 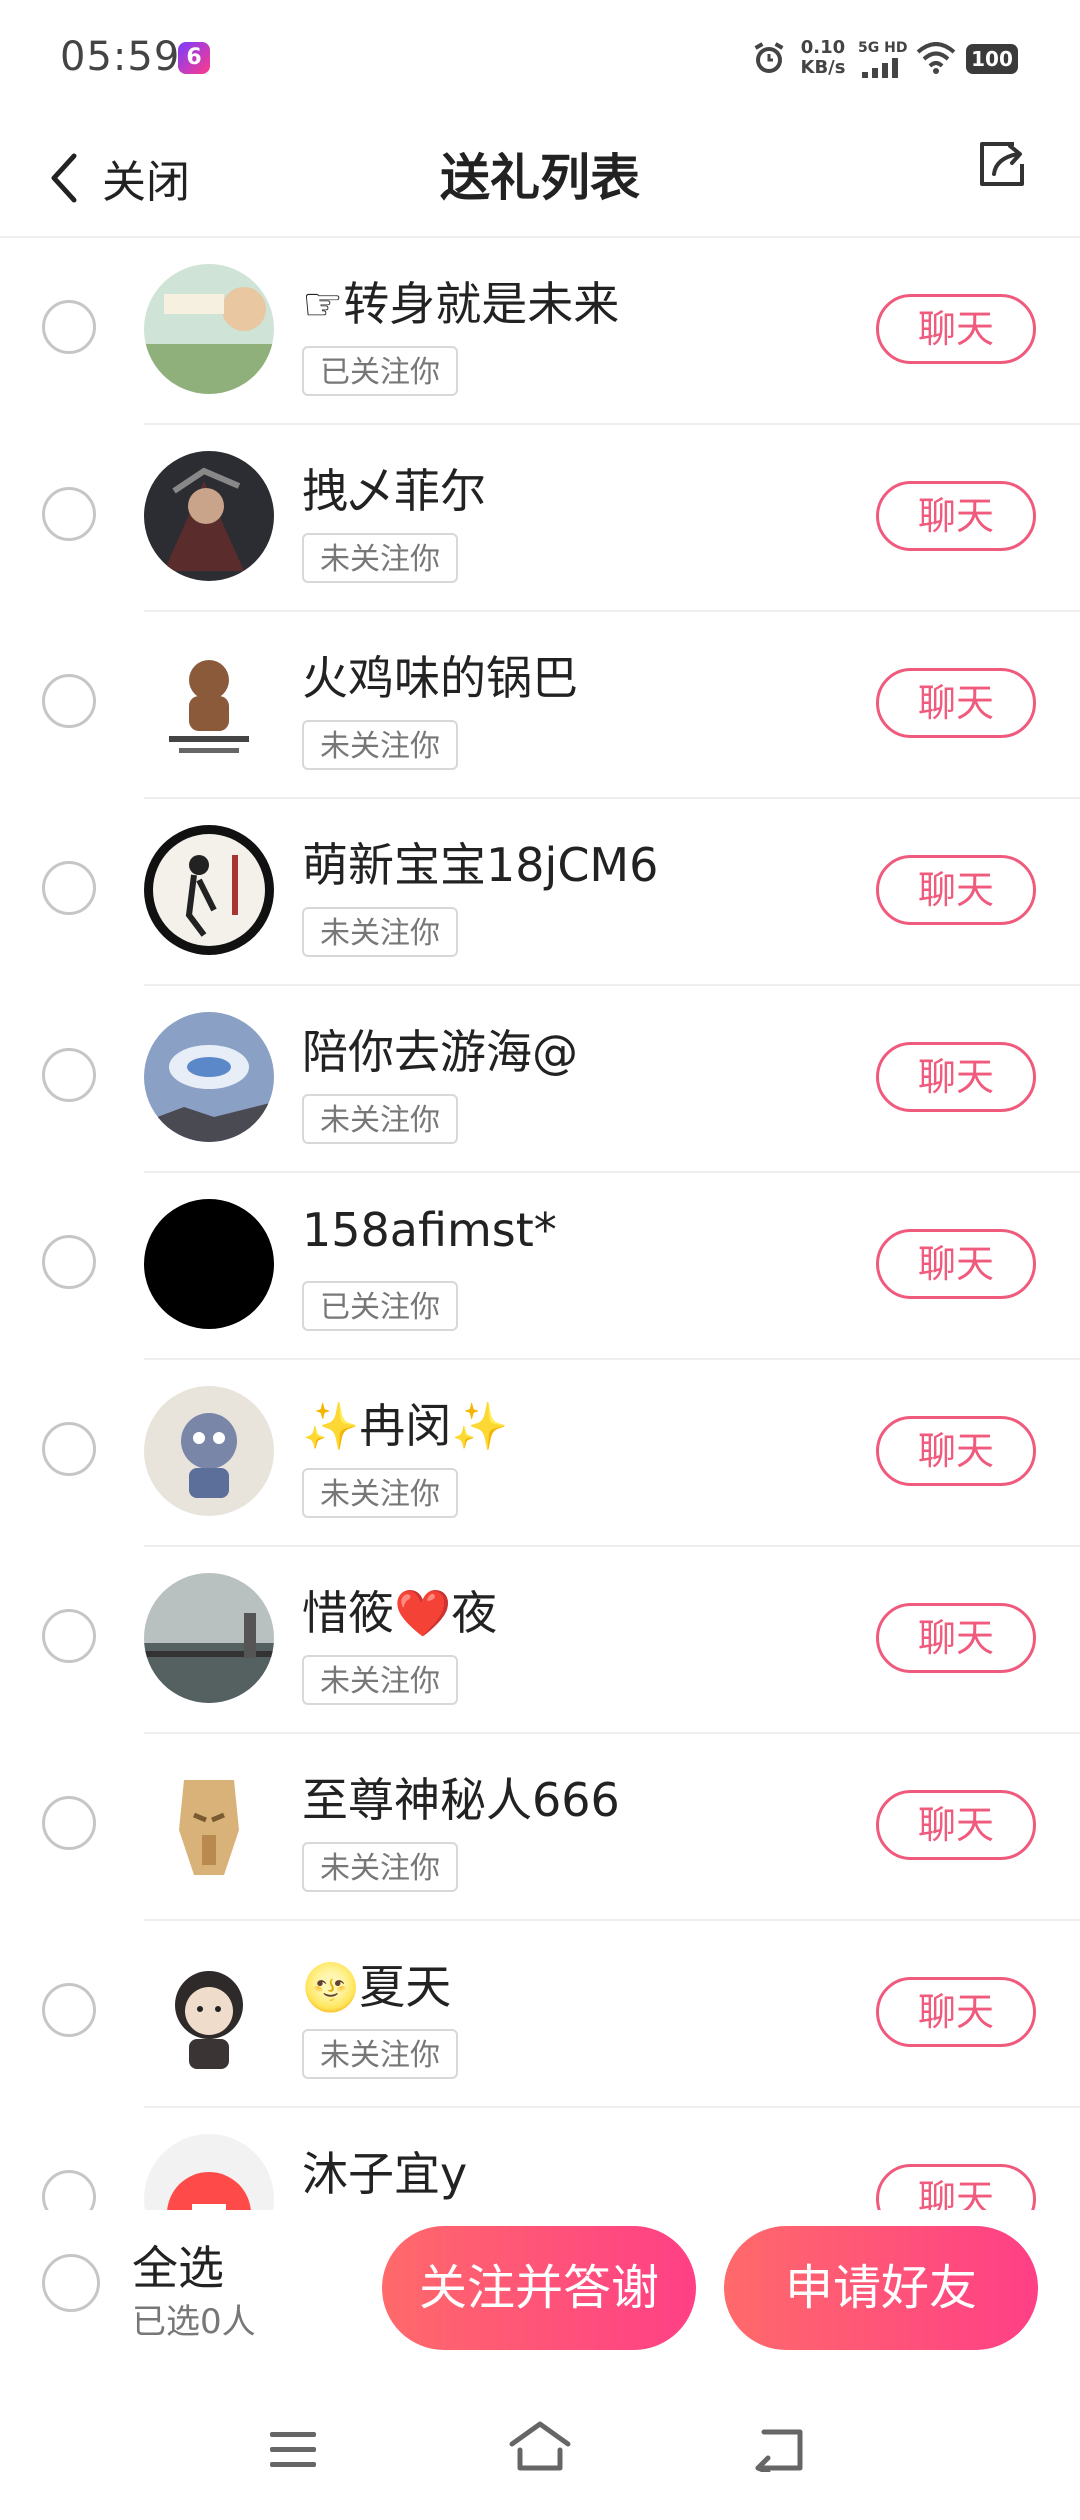 I want to click on list-item: 惜筱❤️夜 未关注你 聊天, so click(x=540, y=1640).